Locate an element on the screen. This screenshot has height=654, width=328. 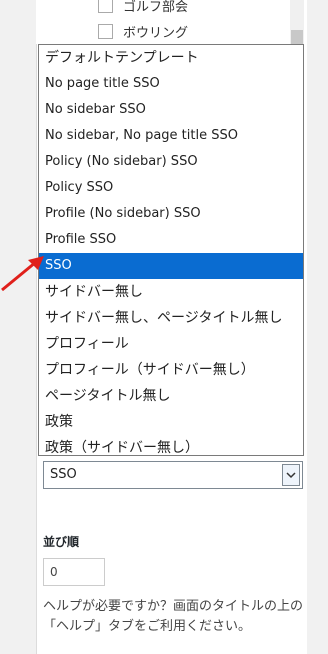
dropdown-option: サイドバー無し、ページタイトル無し is located at coordinates (171, 318).